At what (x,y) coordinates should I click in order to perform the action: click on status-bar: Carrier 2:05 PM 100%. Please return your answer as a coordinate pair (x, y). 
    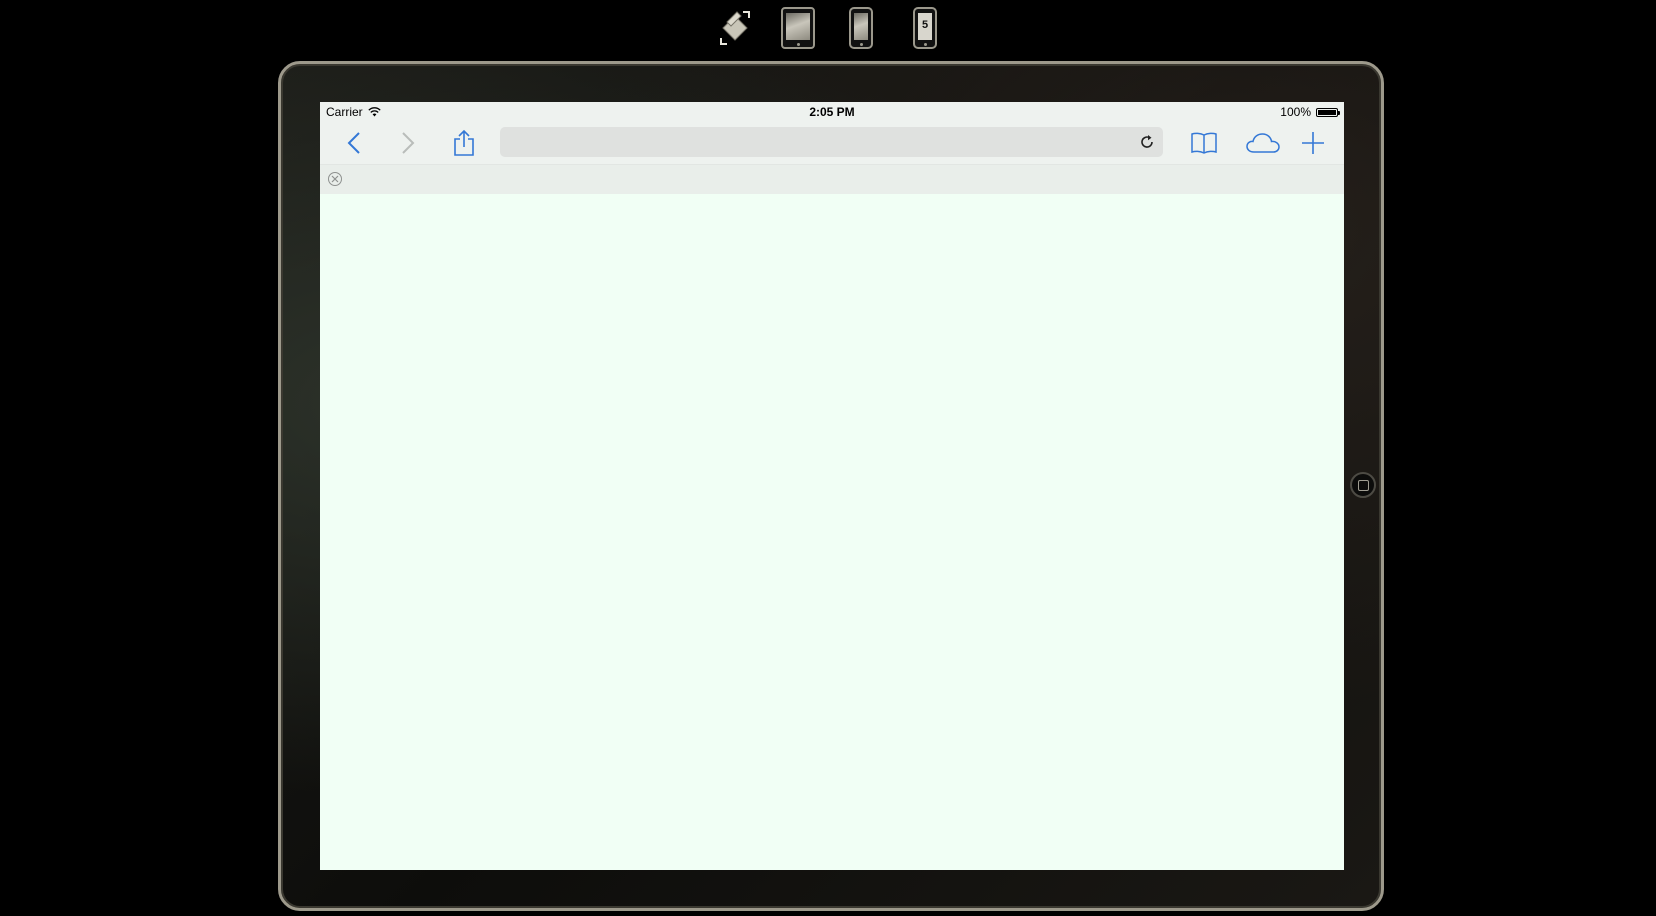
    Looking at the image, I should click on (832, 112).